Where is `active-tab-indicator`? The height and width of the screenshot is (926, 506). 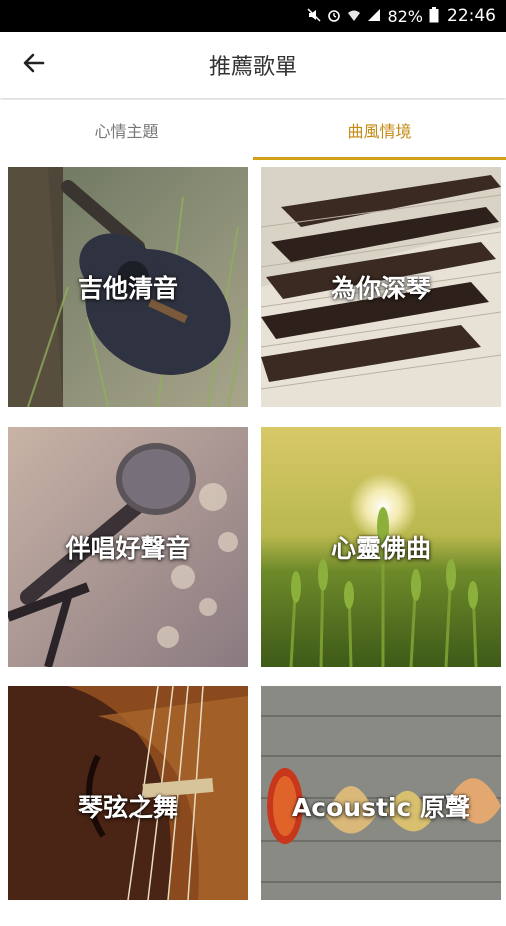
active-tab-indicator is located at coordinates (379, 158).